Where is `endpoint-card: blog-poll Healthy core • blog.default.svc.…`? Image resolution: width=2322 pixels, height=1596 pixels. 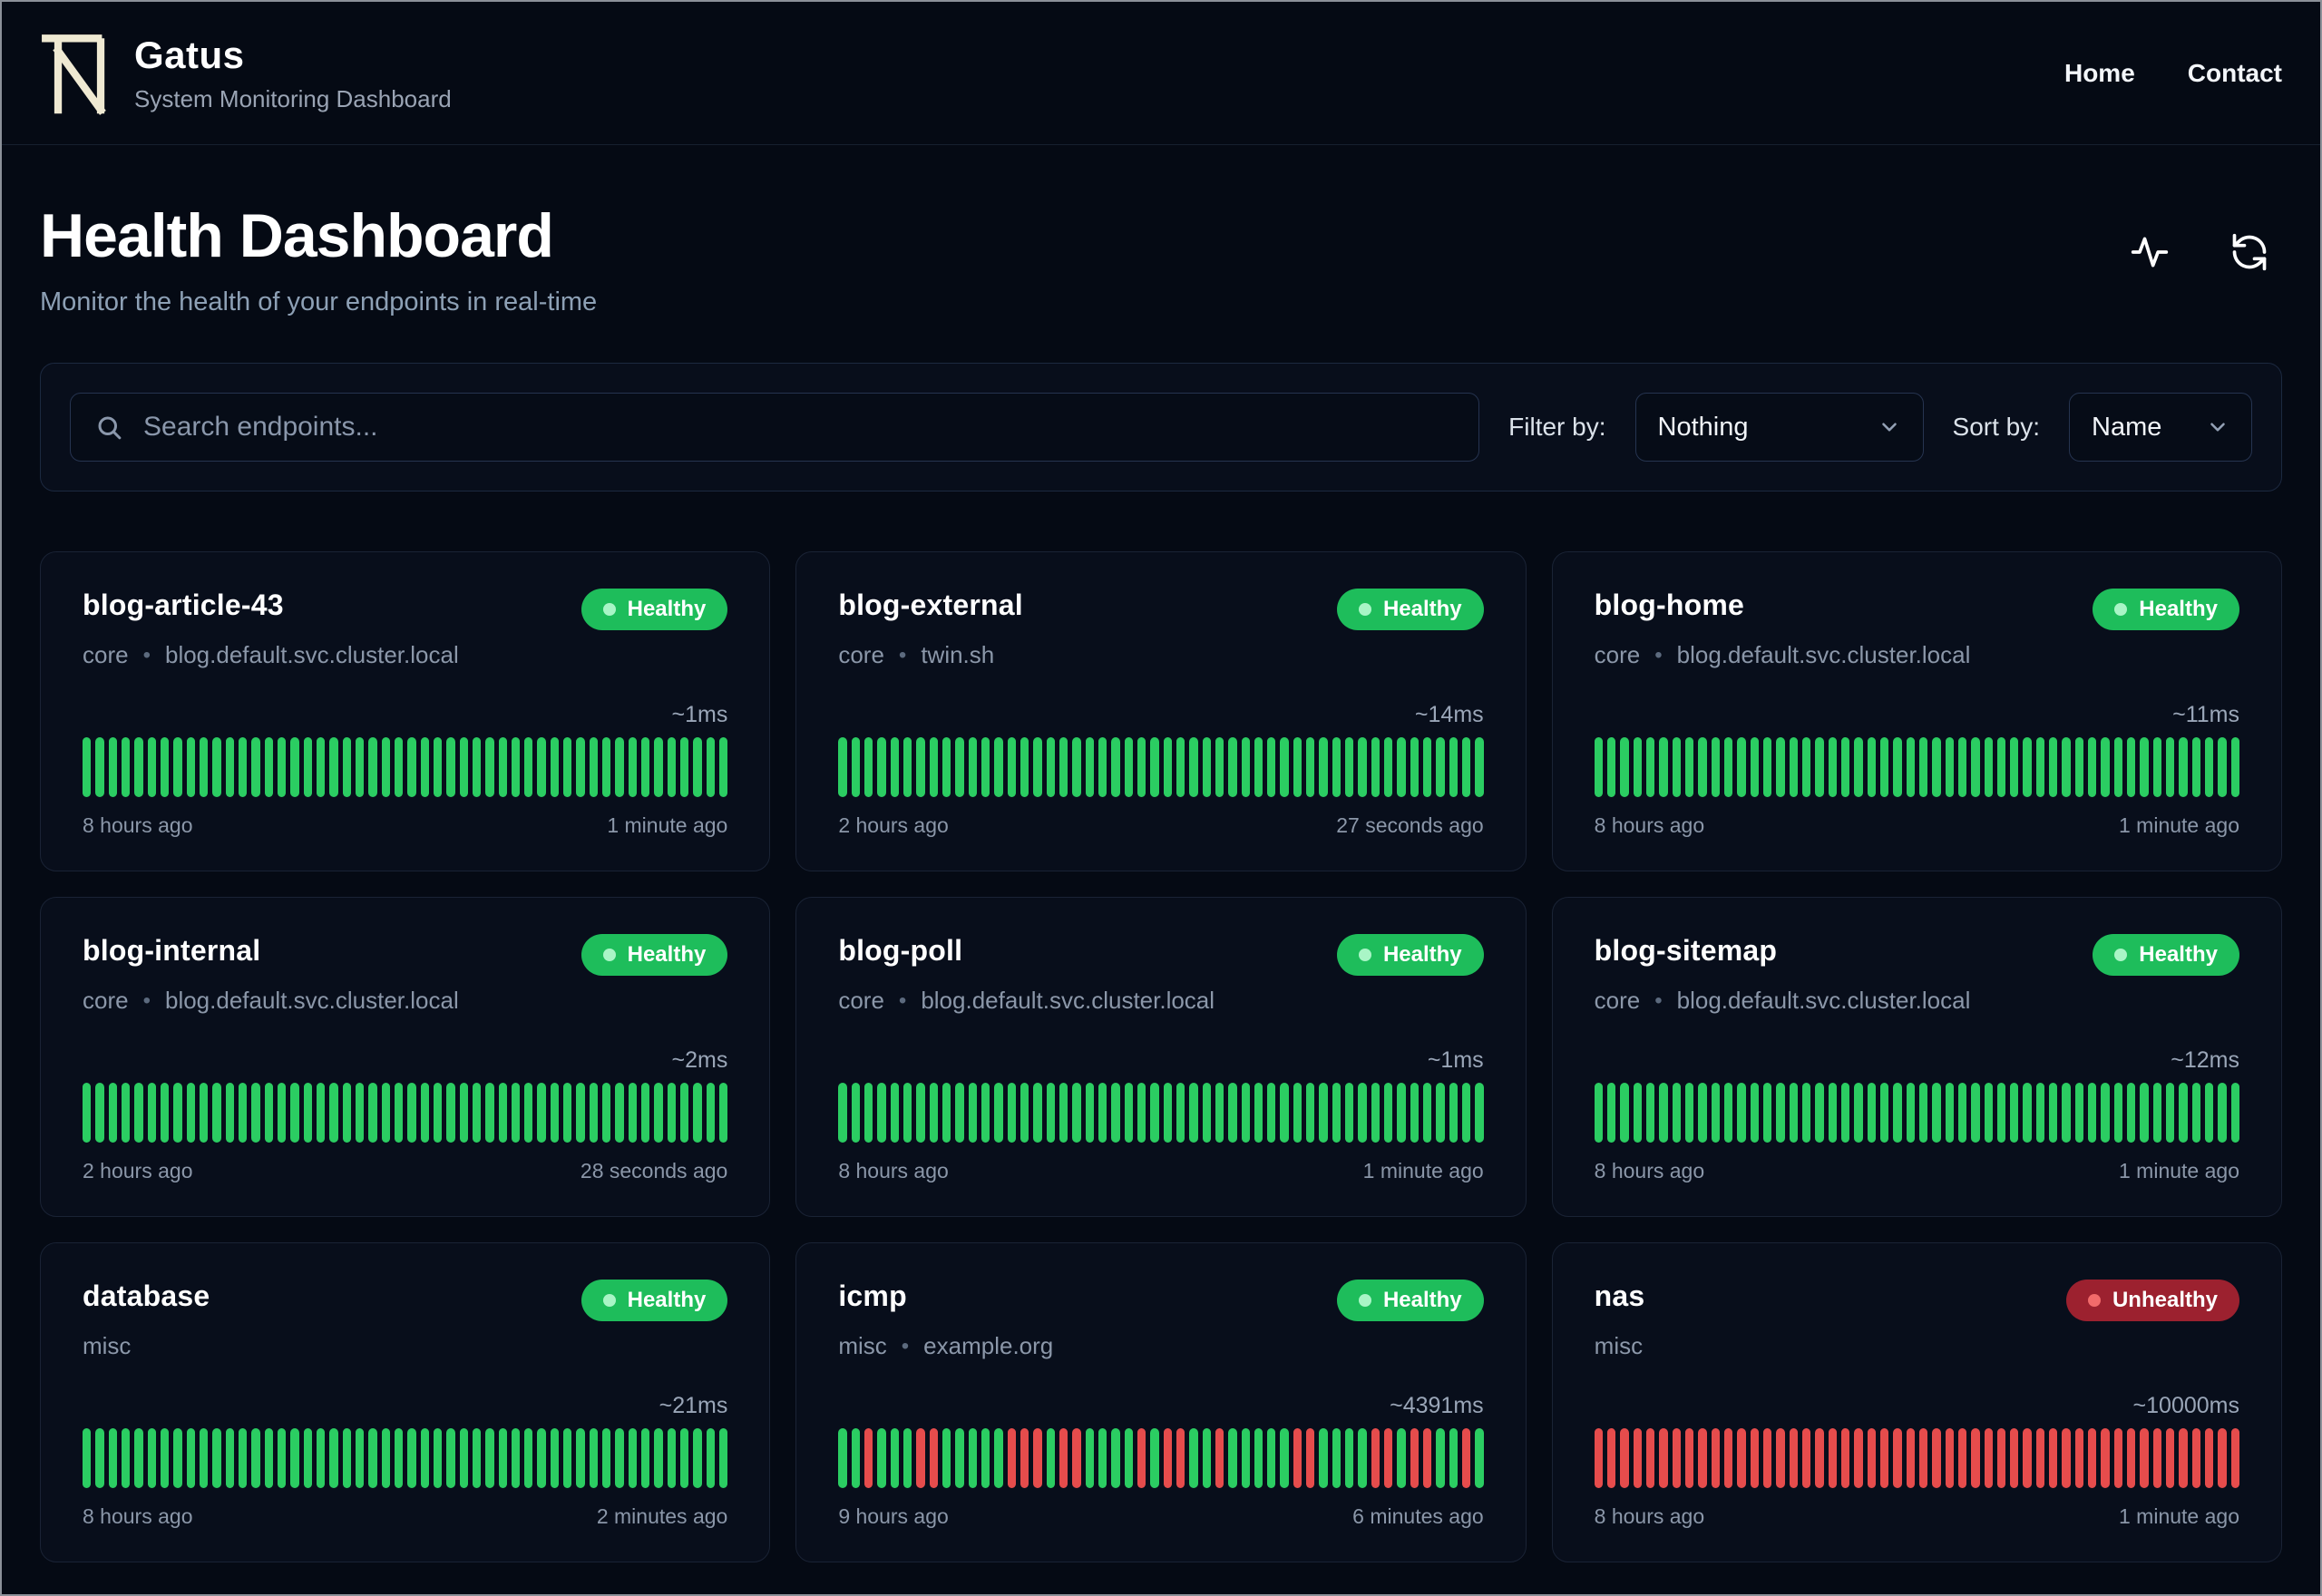
endpoint-card: blog-poll Healthy core • blog.default.svc.… is located at coordinates (1161, 1057).